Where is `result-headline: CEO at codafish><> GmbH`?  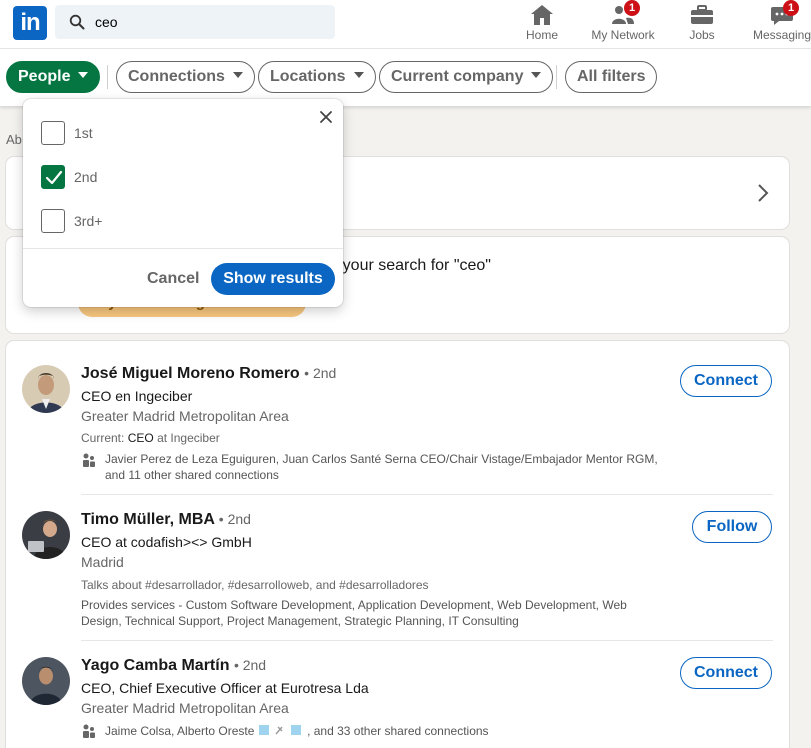 result-headline: CEO at codafish><> GmbH is located at coordinates (166, 542).